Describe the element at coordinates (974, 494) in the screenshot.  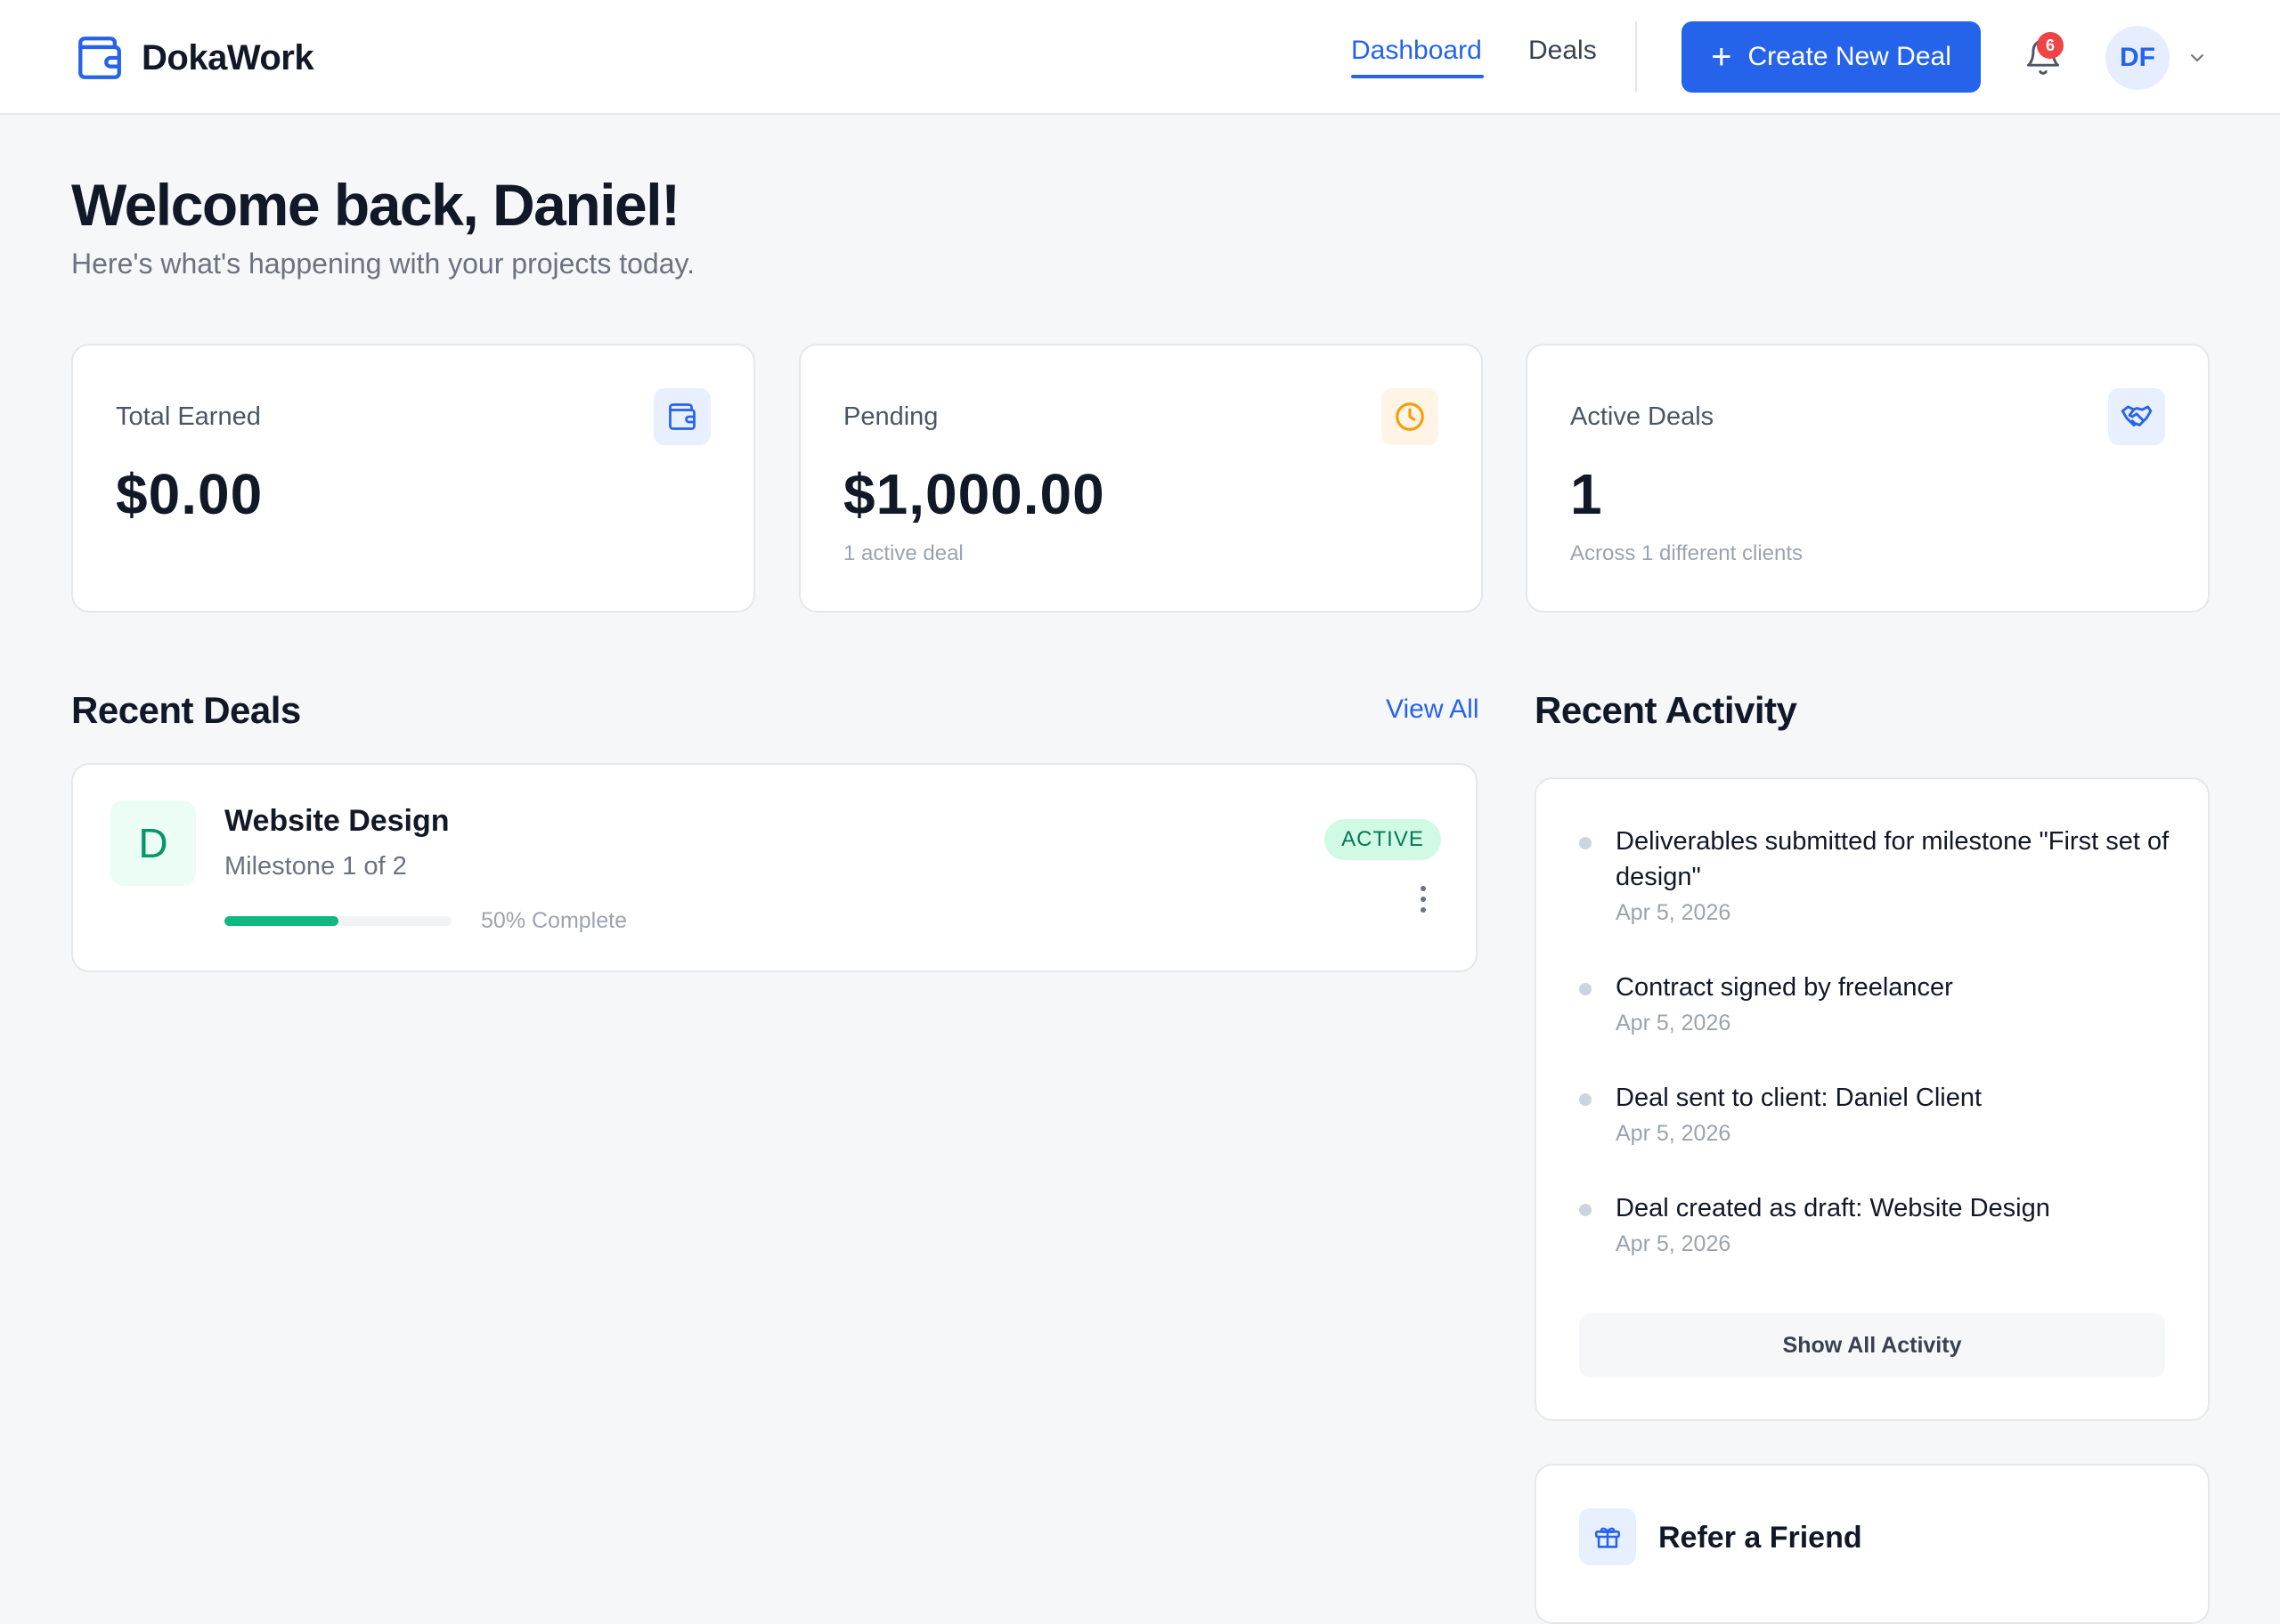
I see `stat-value: $1,000.00` at that location.